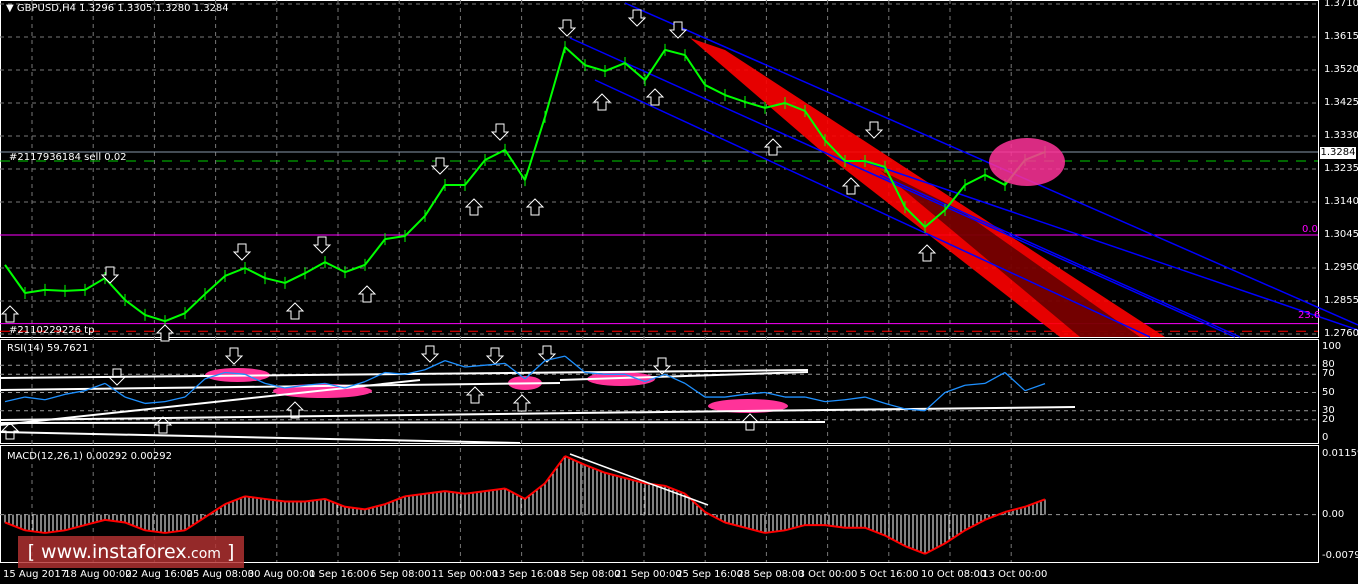 This screenshot has height=584, width=1358. I want to click on time-axis-label: 15 Aug 2017, so click(35, 574).